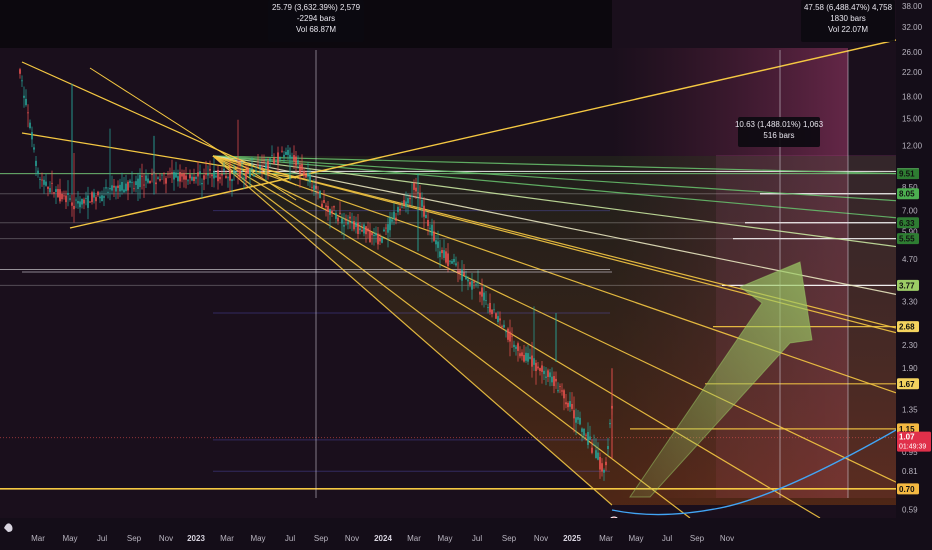 Image resolution: width=932 pixels, height=550 pixels. What do you see at coordinates (912, 96) in the screenshot?
I see `y-tick-label: 18.00` at bounding box center [912, 96].